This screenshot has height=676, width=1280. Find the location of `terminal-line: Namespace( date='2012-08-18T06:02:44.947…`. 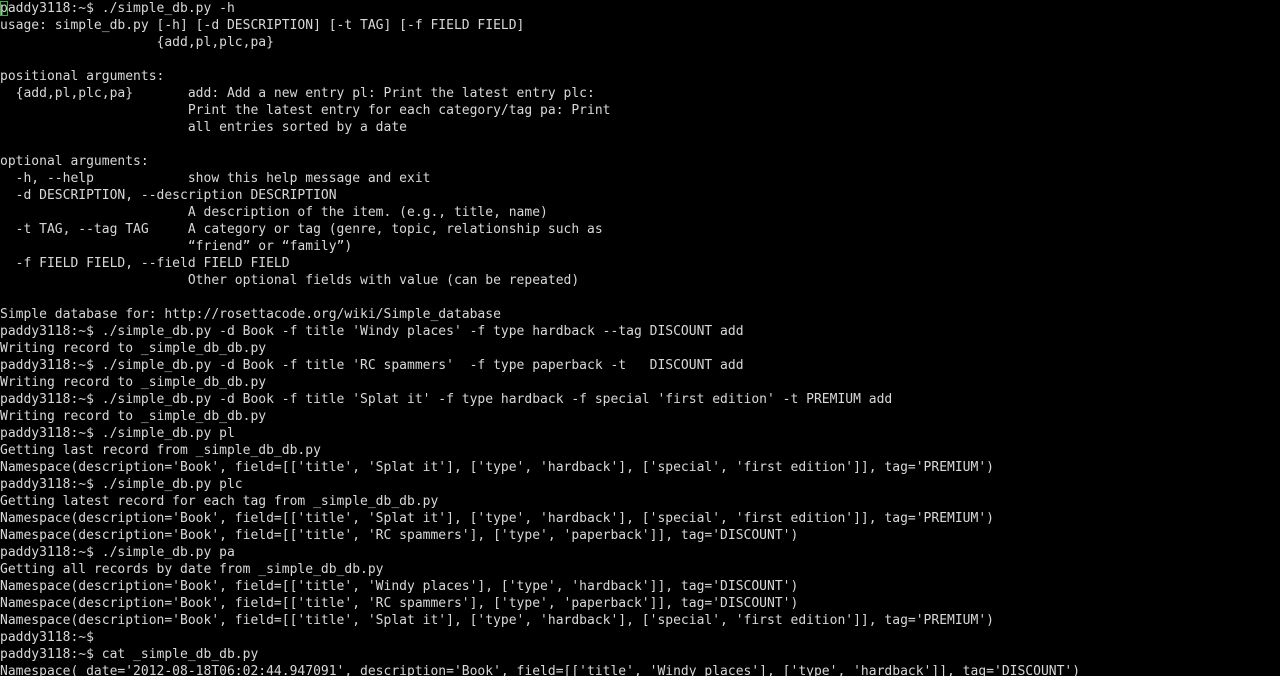

terminal-line: Namespace( date='2012-08-18T06:02:44.947… is located at coordinates (540, 670).